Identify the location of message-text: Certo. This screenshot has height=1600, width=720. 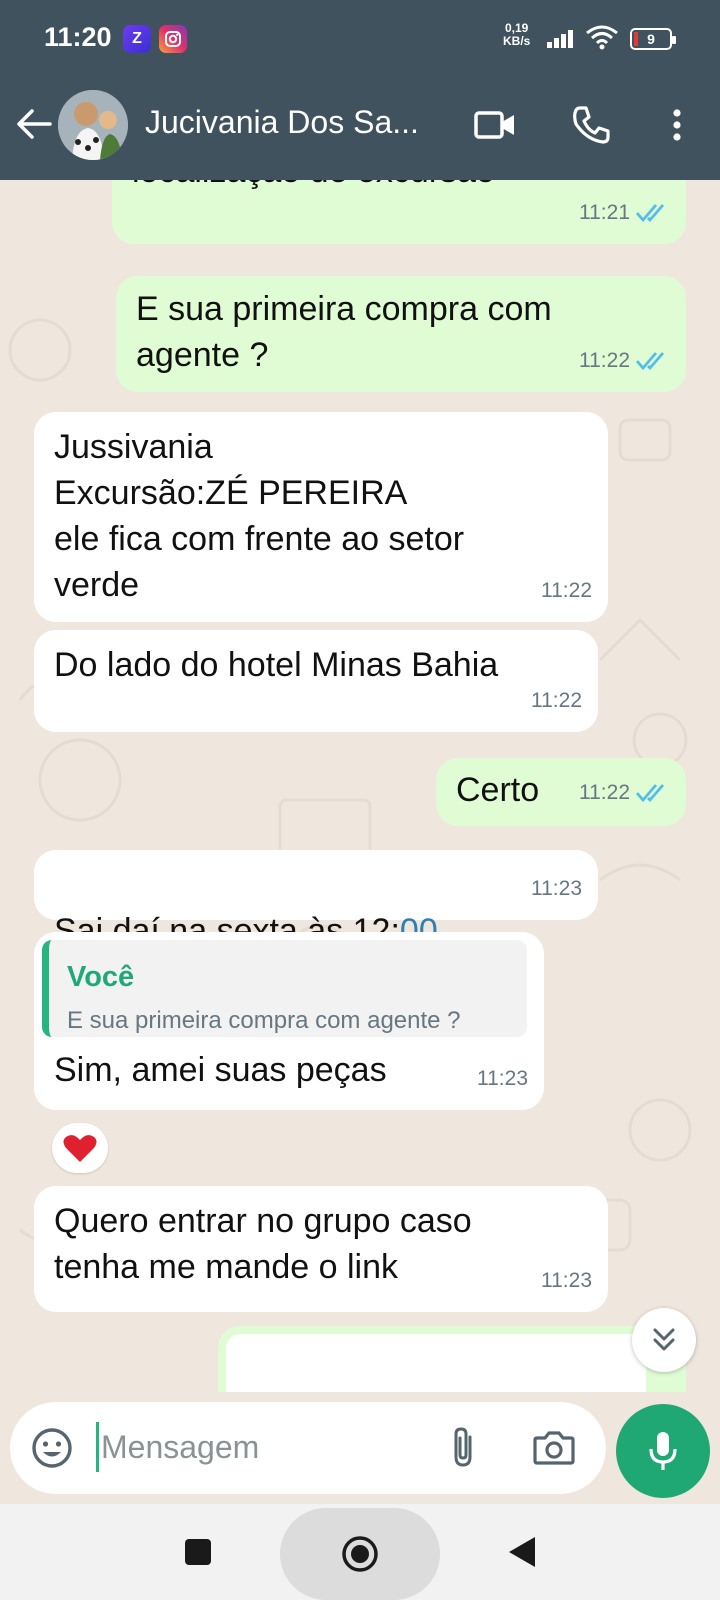
(498, 790).